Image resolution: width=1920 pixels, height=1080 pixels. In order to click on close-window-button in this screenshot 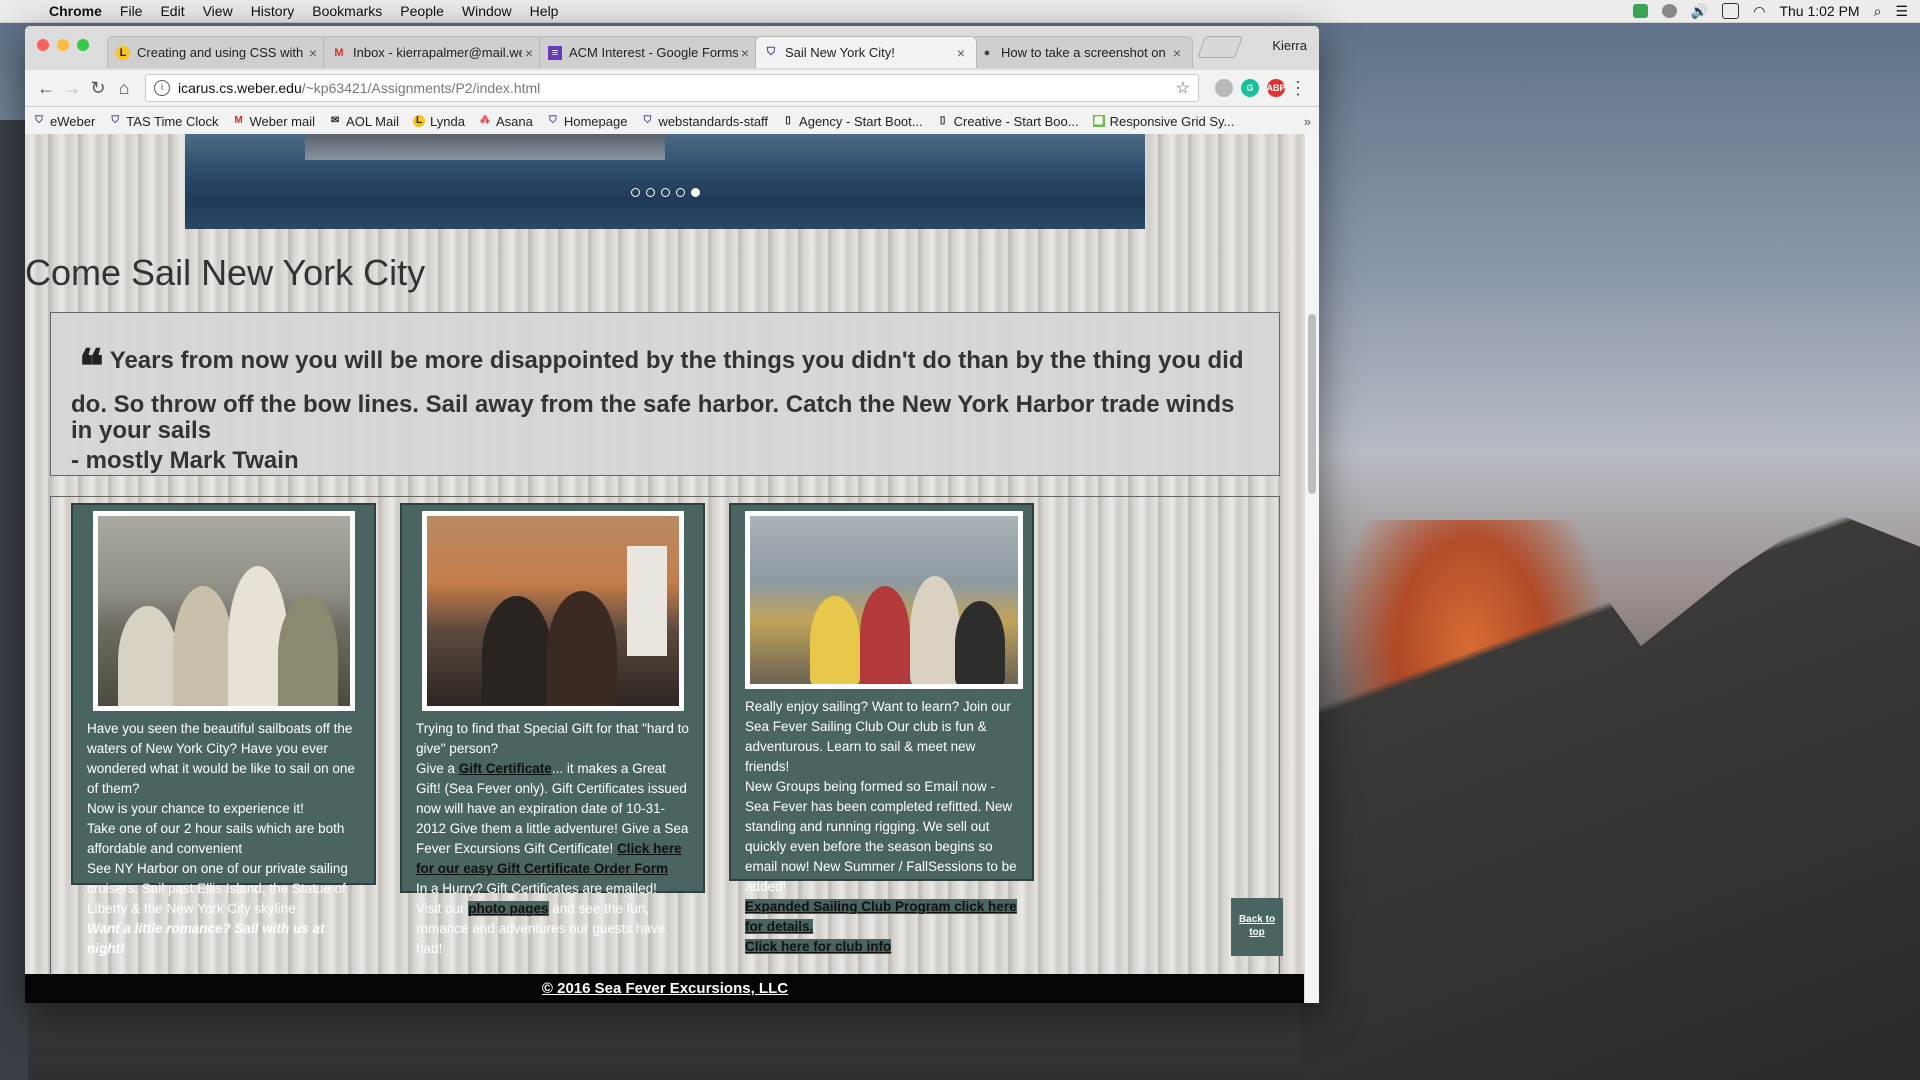, I will do `click(43, 45)`.